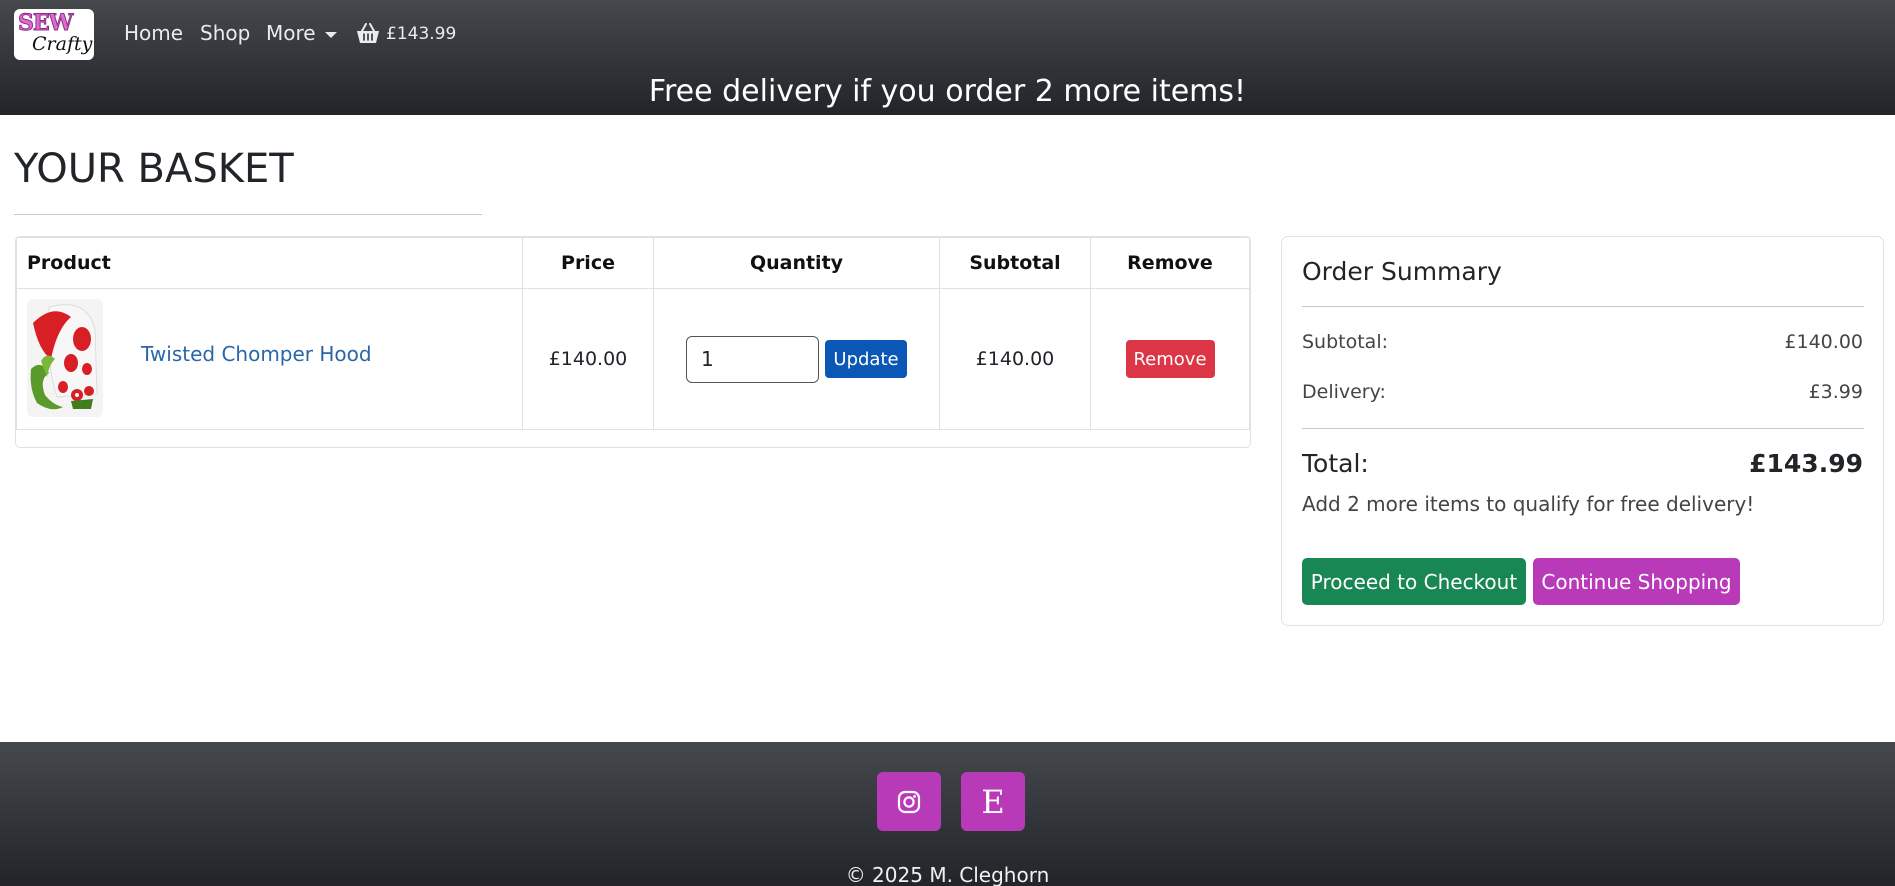 The width and height of the screenshot is (1895, 886). What do you see at coordinates (62, 44) in the screenshot?
I see `logo-text-crafty: Crafty` at bounding box center [62, 44].